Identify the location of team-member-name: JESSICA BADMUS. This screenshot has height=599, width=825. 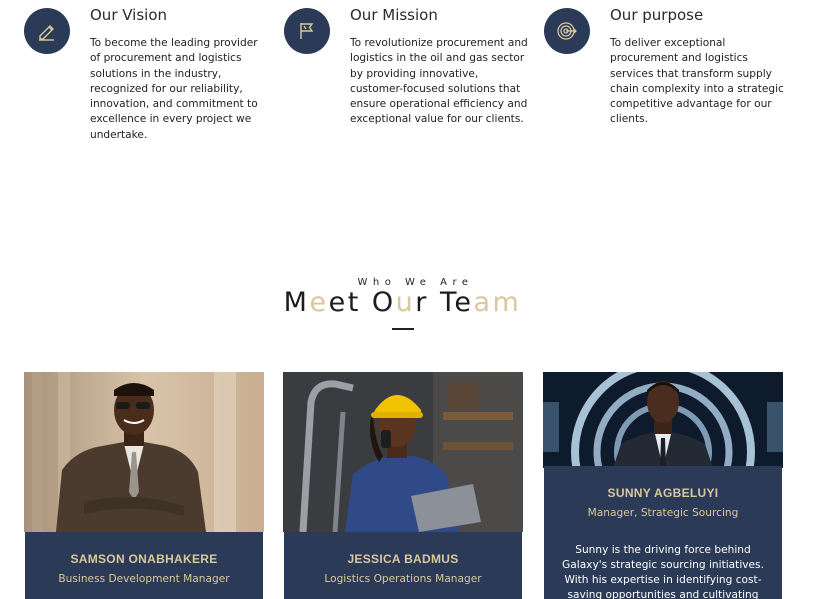
(403, 559).